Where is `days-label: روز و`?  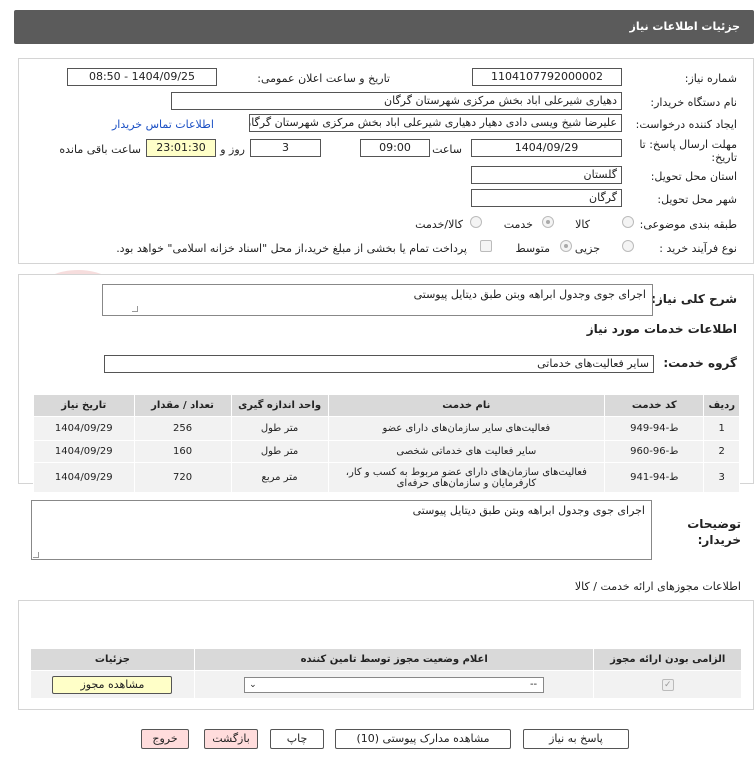
days-label: روز و is located at coordinates (232, 149).